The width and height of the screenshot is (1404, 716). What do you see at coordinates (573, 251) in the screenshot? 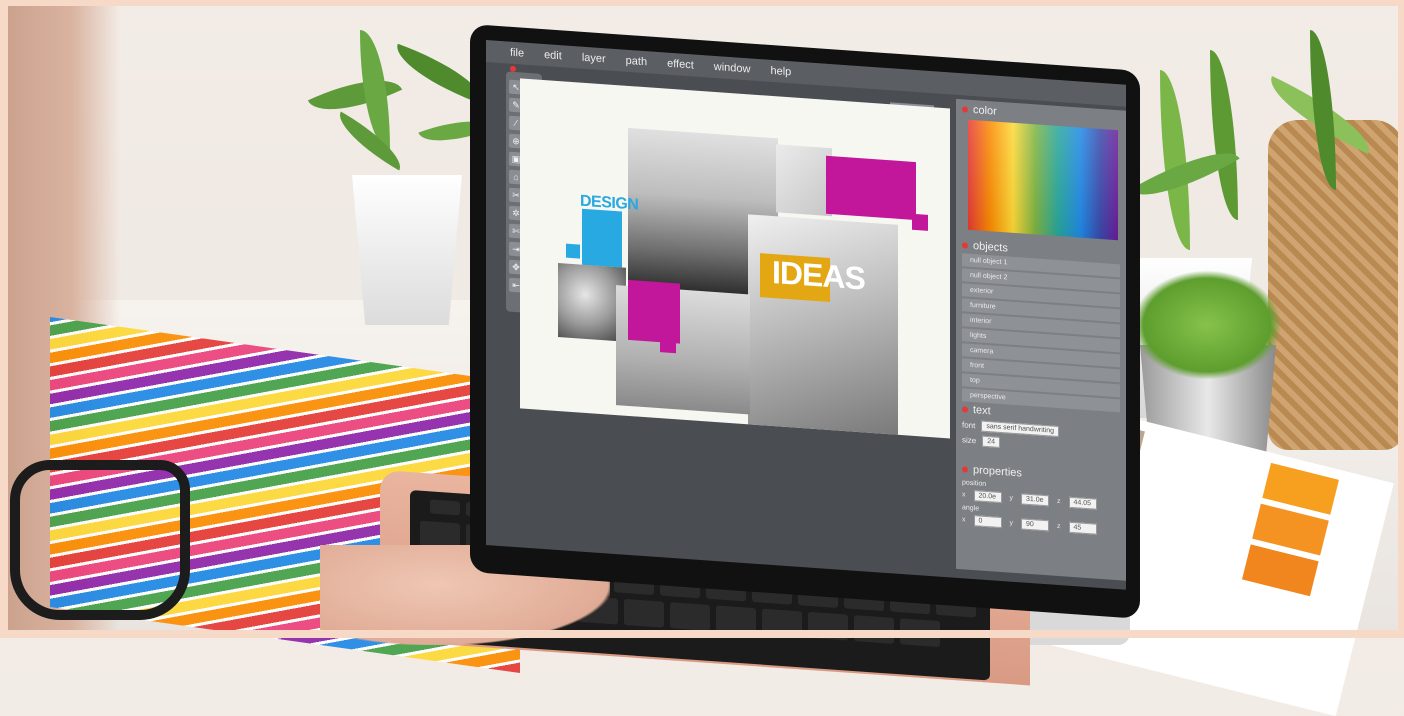
I see `blue-small-block` at bounding box center [573, 251].